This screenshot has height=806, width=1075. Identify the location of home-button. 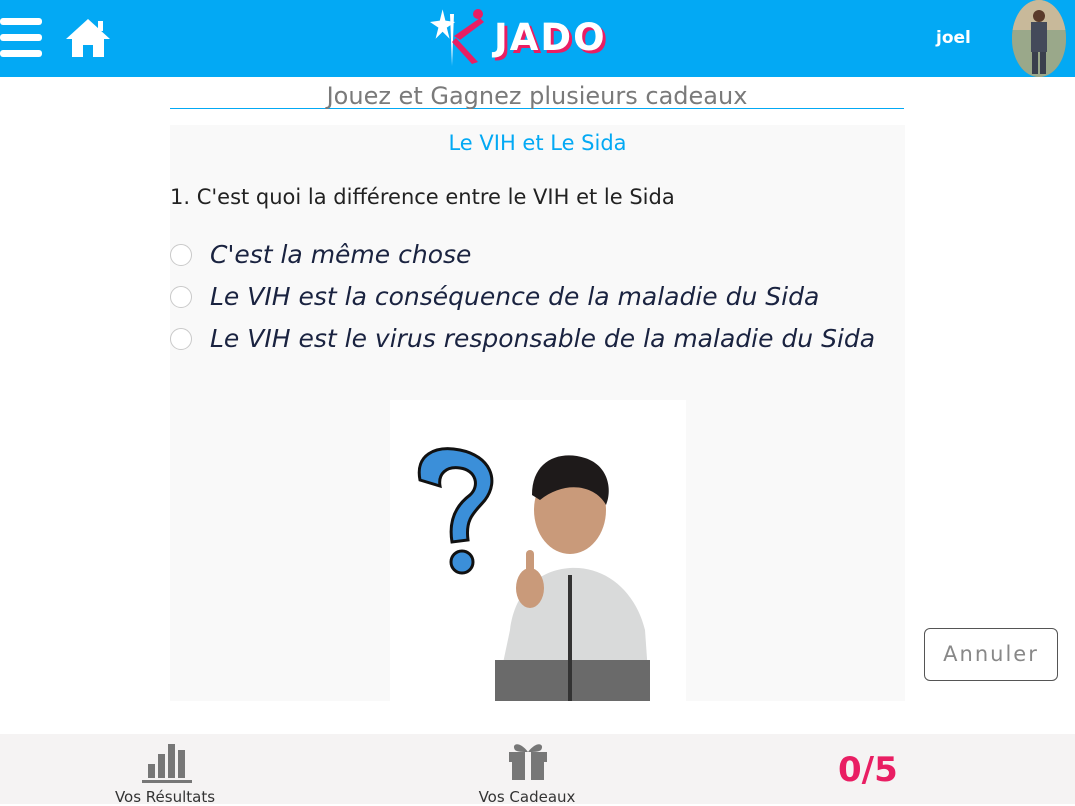
(88, 38).